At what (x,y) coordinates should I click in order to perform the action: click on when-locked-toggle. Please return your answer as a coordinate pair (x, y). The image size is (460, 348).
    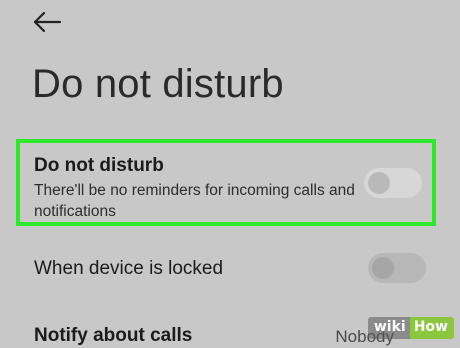
    Looking at the image, I should click on (397, 268).